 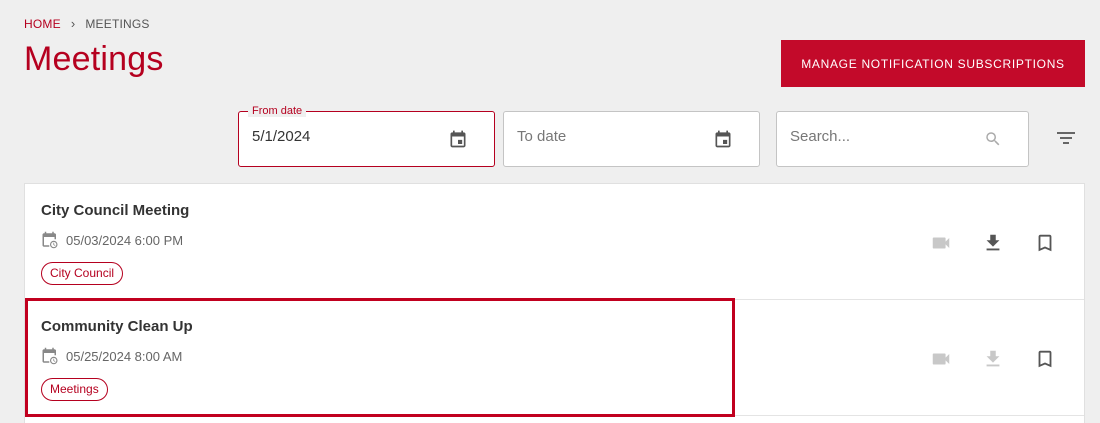 I want to click on meeting-datetime: 05/25/2024 8:00 AM, so click(x=111, y=356).